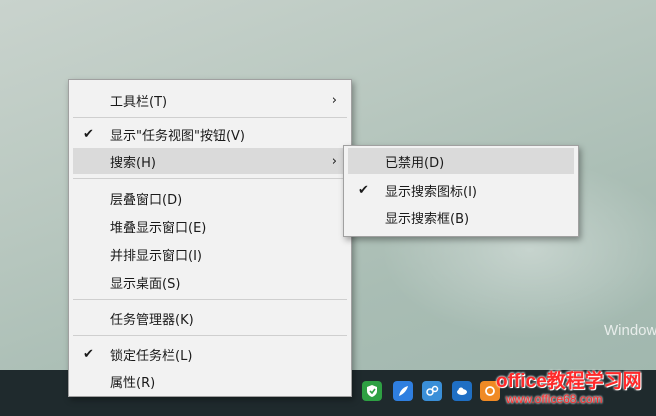 Image resolution: width=656 pixels, height=416 pixels. I want to click on menu-item-label: 属性(R), so click(133, 383).